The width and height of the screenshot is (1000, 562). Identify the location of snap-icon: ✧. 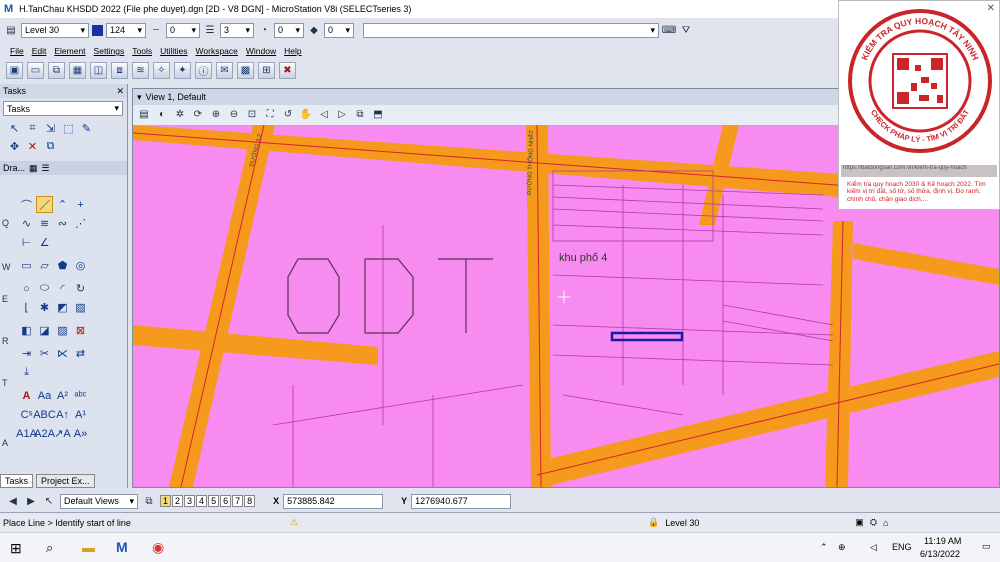
(161, 70).